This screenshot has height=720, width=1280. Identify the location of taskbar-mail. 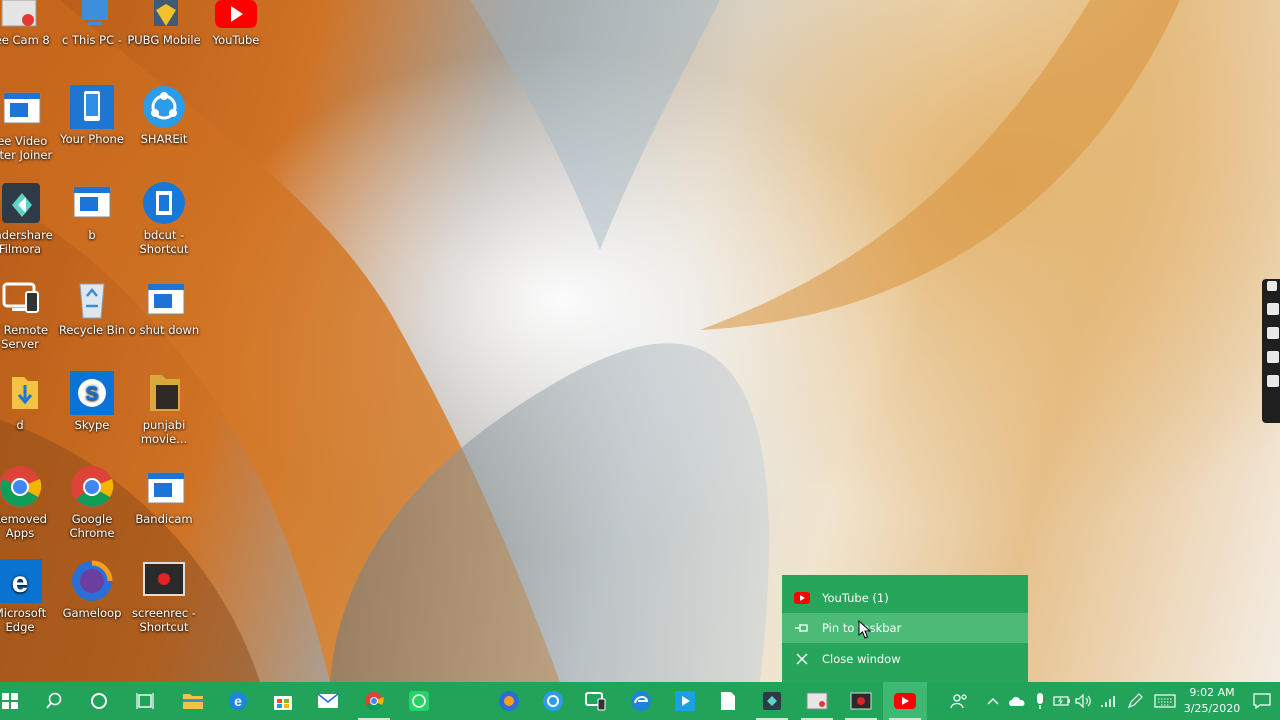
(328, 701).